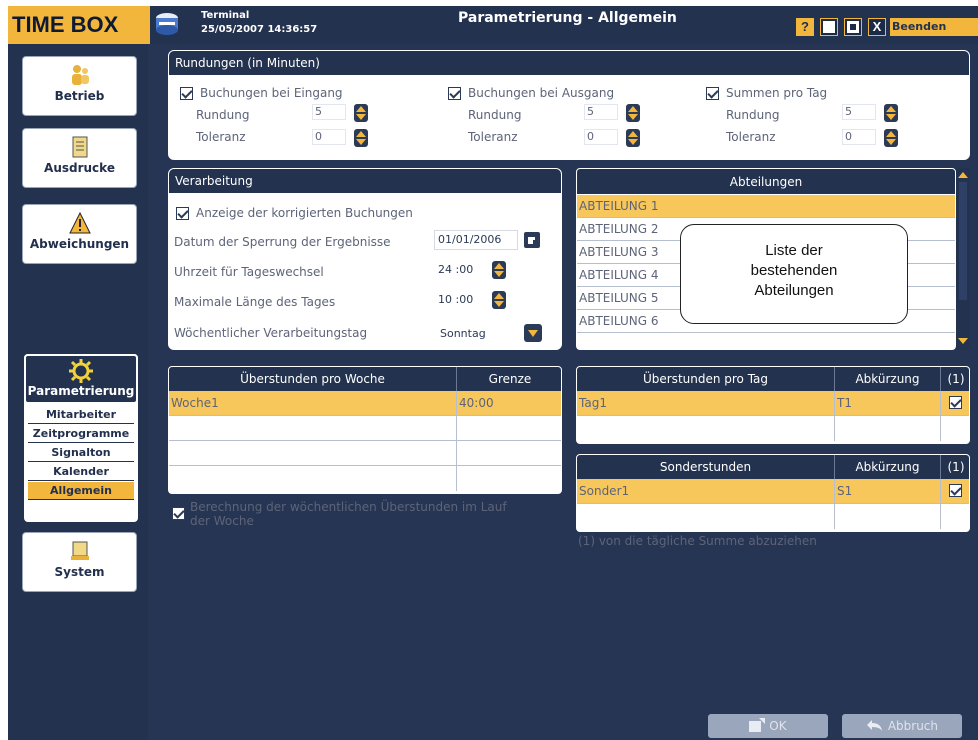 The image size is (978, 740). Describe the element at coordinates (706, 467) in the screenshot. I see `sonder-col-header: Sonderstunden` at that location.